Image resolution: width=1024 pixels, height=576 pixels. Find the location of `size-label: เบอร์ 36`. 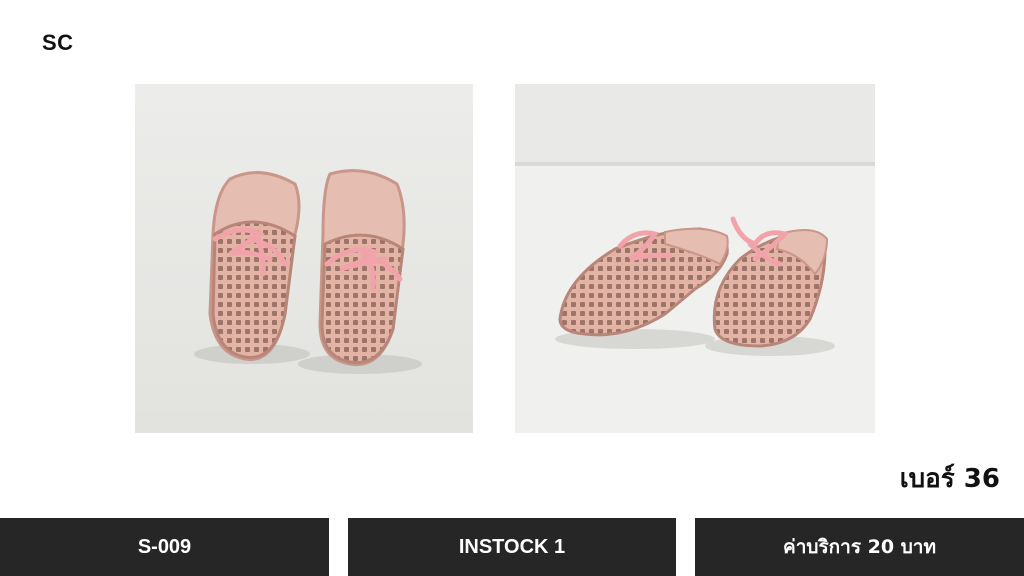

size-label: เบอร์ 36 is located at coordinates (949, 479).